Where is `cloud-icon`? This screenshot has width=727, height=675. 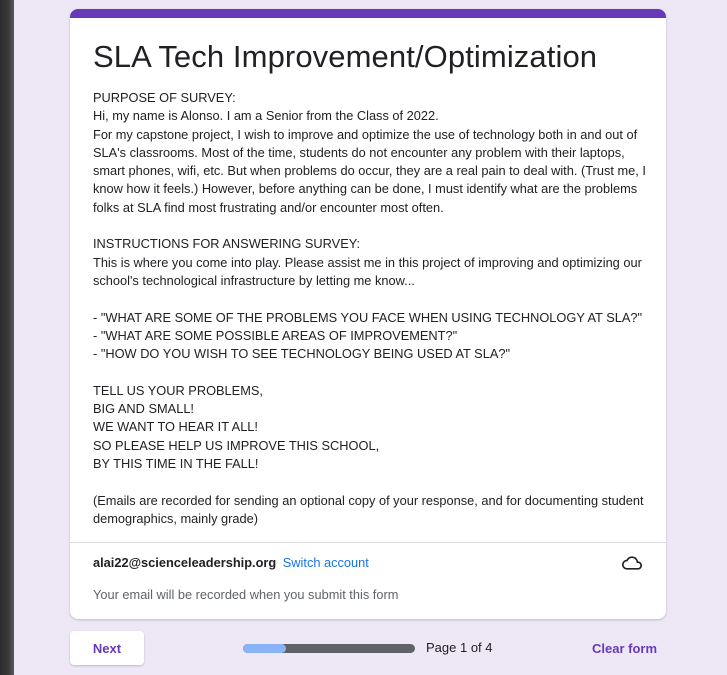 cloud-icon is located at coordinates (632, 563).